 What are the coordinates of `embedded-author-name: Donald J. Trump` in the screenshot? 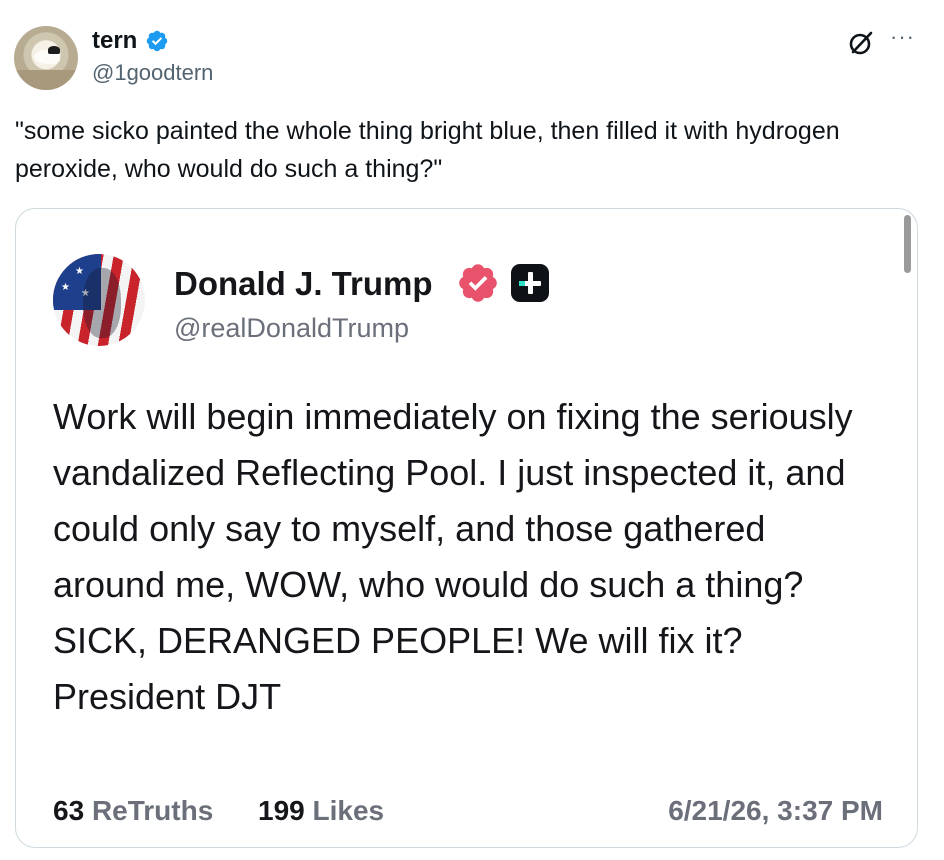 It's located at (303, 284).